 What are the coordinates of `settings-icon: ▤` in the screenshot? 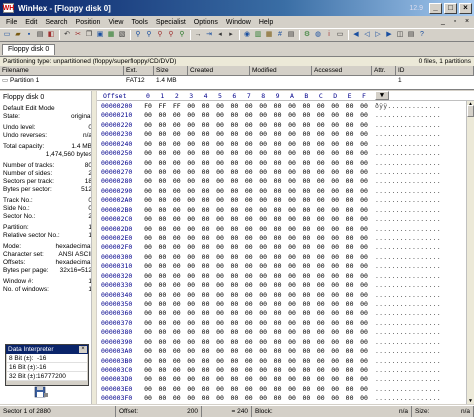 It's located at (411, 35).